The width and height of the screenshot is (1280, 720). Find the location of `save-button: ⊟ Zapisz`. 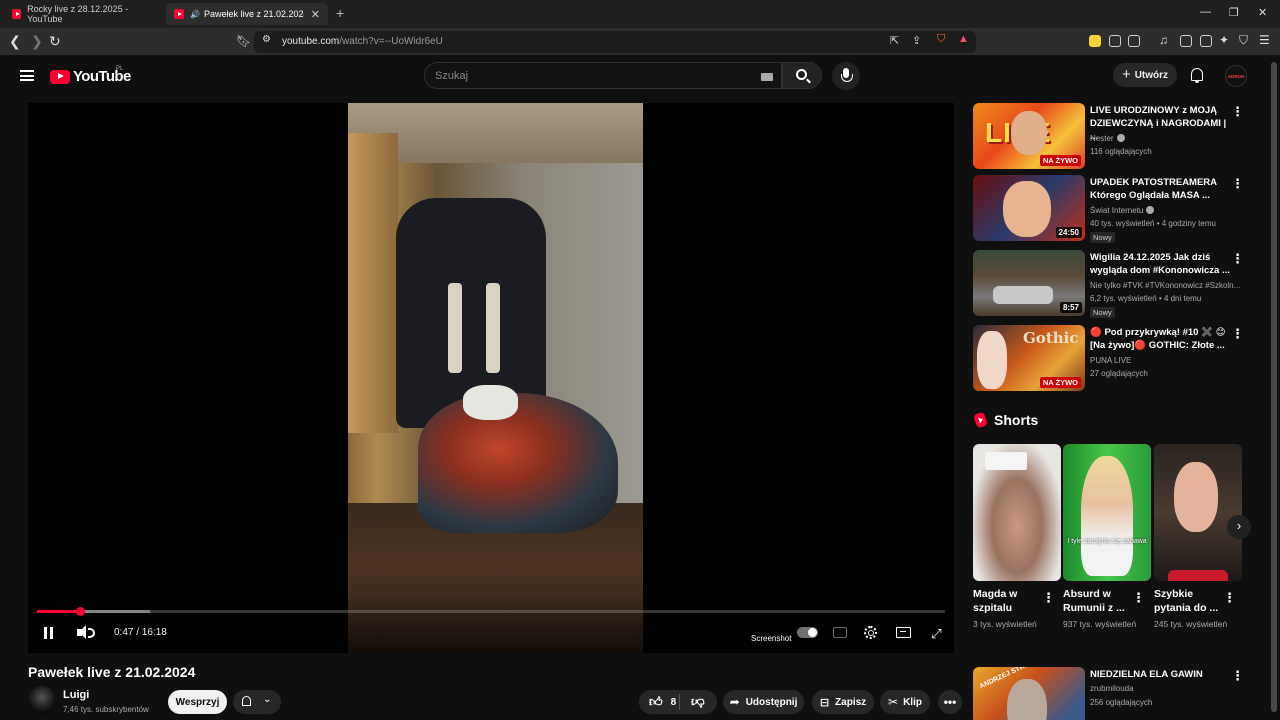

save-button: ⊟ Zapisz is located at coordinates (843, 702).